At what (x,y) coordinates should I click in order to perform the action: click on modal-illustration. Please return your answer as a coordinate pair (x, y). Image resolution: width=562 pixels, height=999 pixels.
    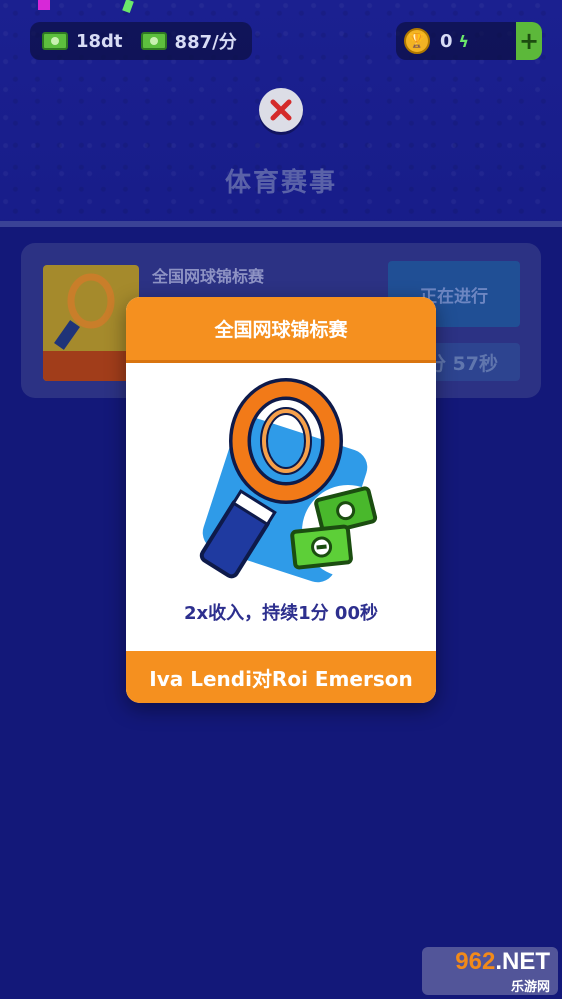
    Looking at the image, I should click on (281, 478).